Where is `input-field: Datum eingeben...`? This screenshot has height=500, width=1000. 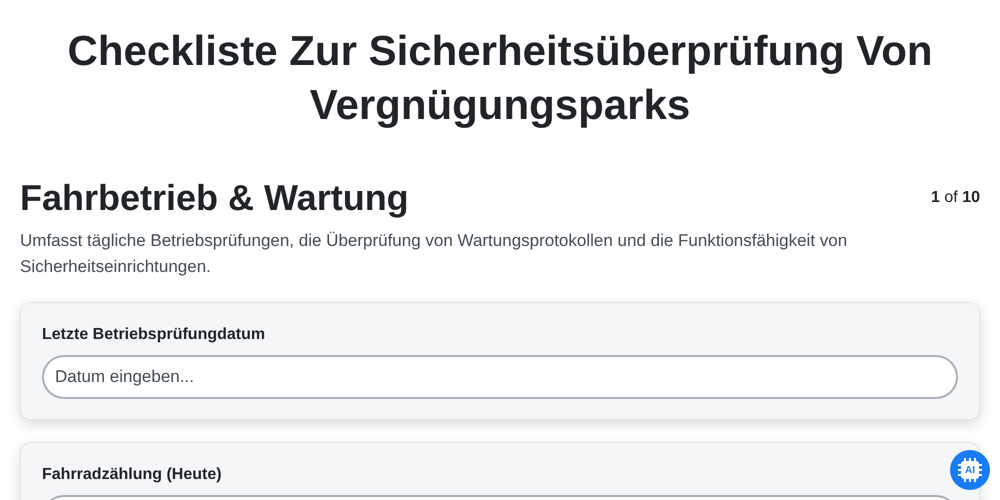
input-field: Datum eingeben... is located at coordinates (500, 377).